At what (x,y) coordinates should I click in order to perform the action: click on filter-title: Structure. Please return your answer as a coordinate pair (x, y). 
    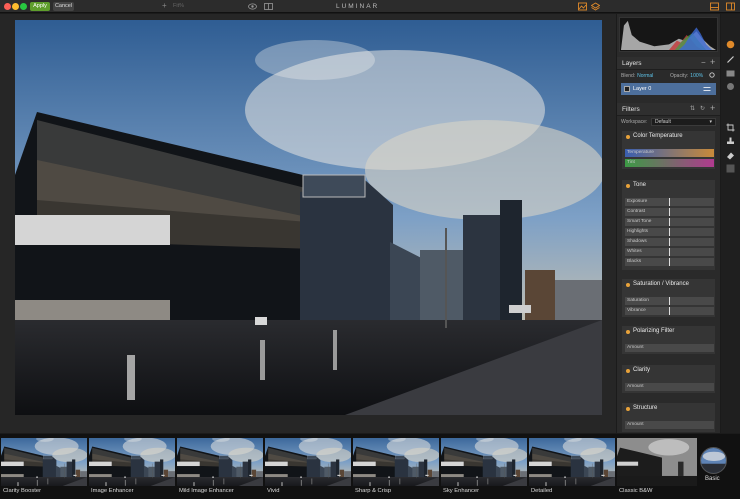
    Looking at the image, I should click on (645, 408).